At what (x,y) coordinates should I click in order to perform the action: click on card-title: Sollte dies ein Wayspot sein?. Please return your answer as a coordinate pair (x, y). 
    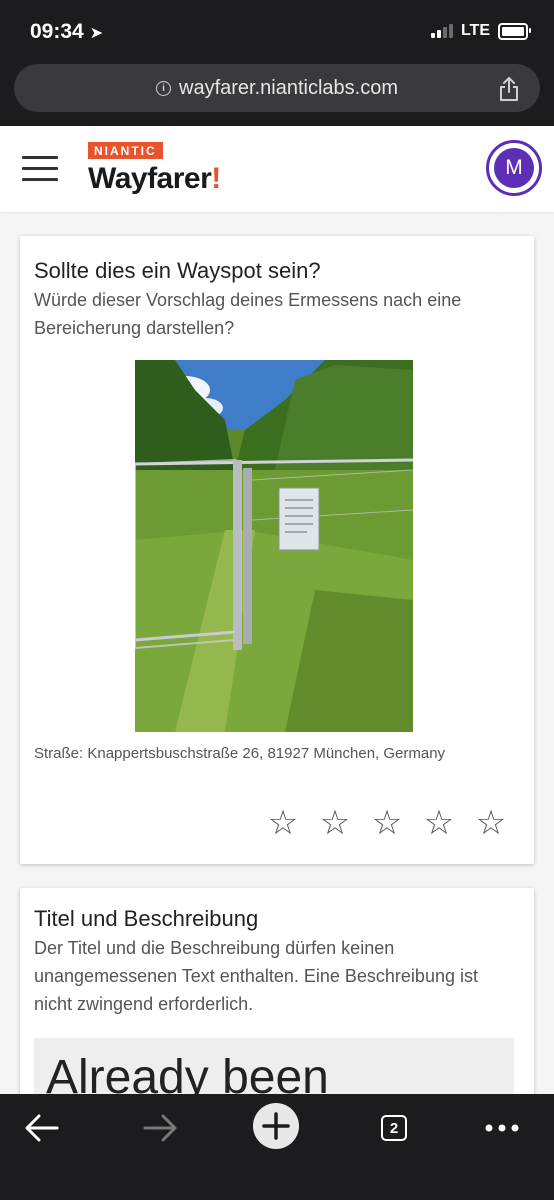
    Looking at the image, I should click on (177, 270).